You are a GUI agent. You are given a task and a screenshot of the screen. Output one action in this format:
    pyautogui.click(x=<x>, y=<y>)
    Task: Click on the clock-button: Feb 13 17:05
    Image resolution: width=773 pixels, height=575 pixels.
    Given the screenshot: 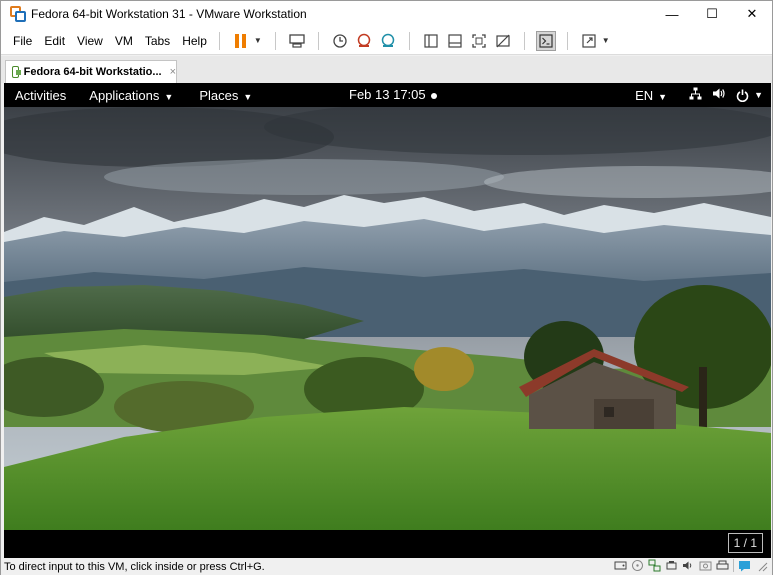 What is the action you would take?
    pyautogui.click(x=393, y=94)
    